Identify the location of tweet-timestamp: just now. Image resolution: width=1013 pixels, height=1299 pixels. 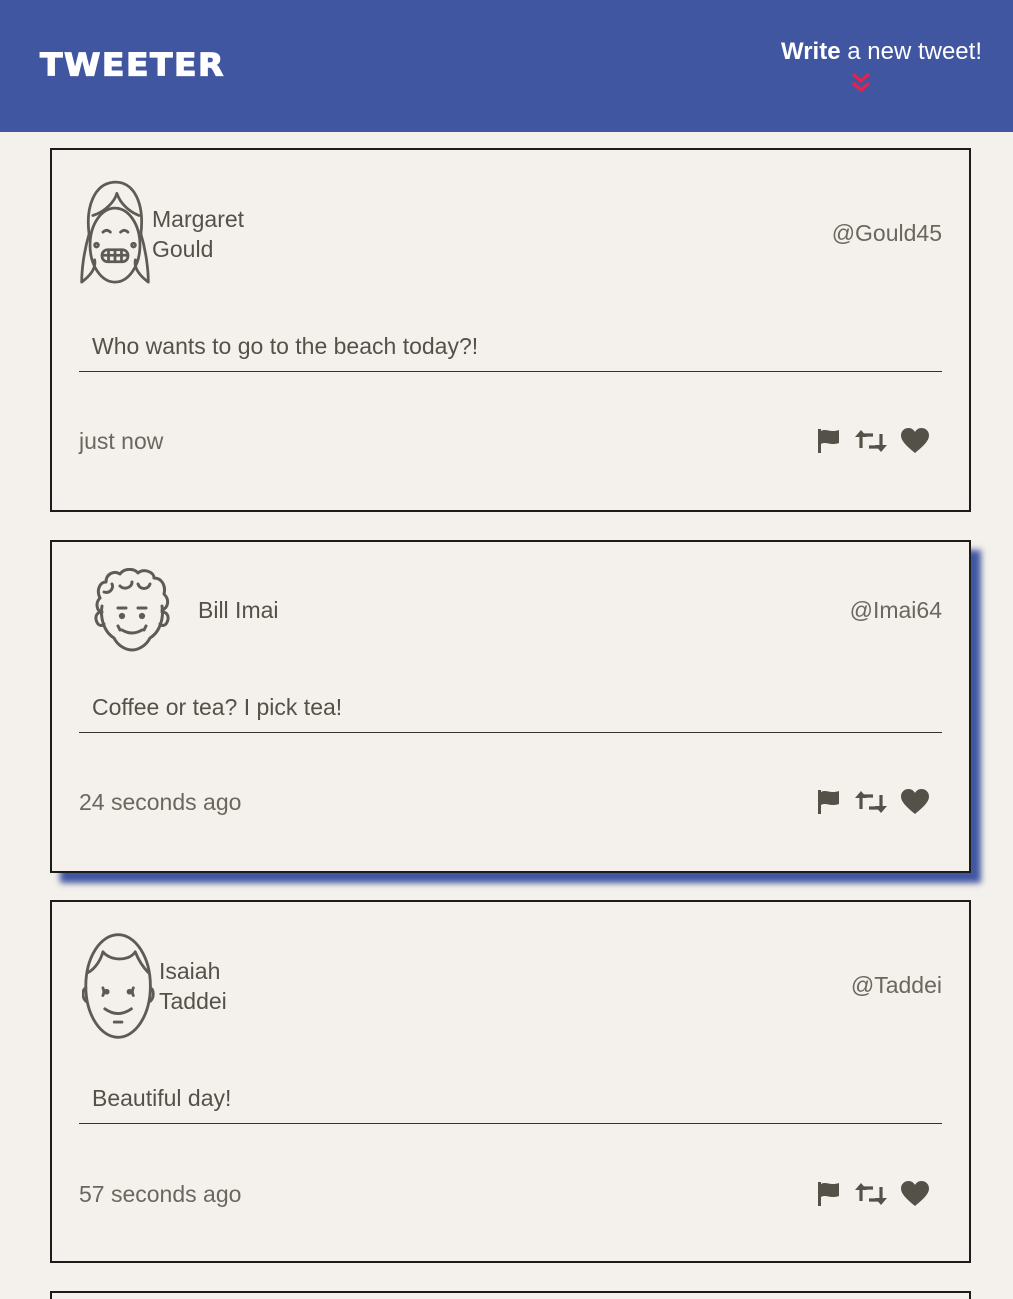
(121, 441).